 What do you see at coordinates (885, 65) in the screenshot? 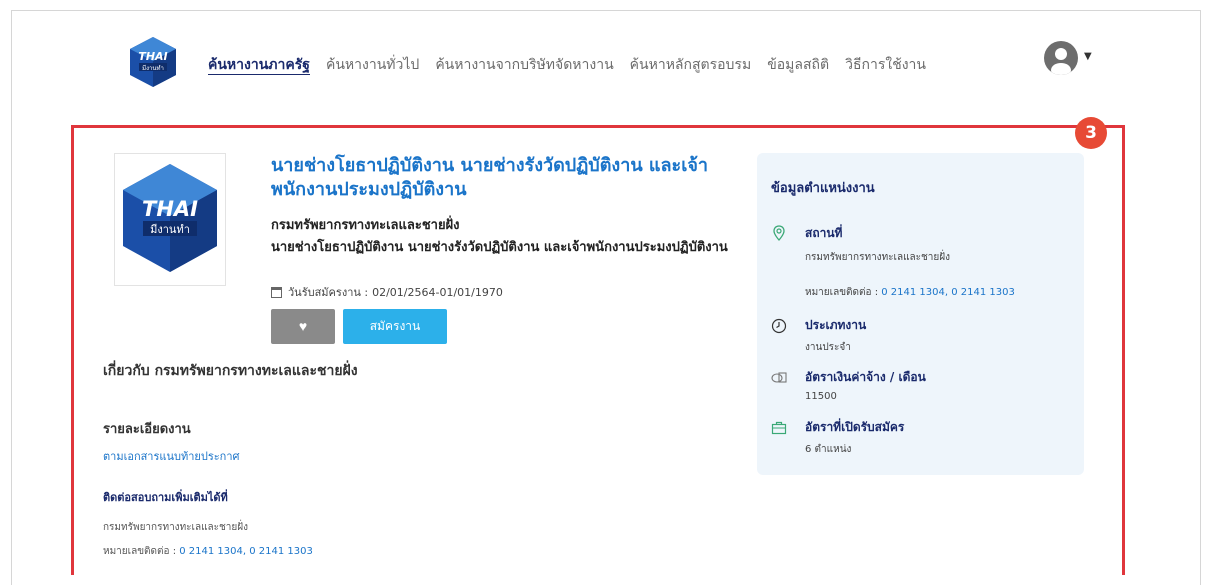
I see `nav-link-how-to-use: วิธีการใช้งาน` at bounding box center [885, 65].